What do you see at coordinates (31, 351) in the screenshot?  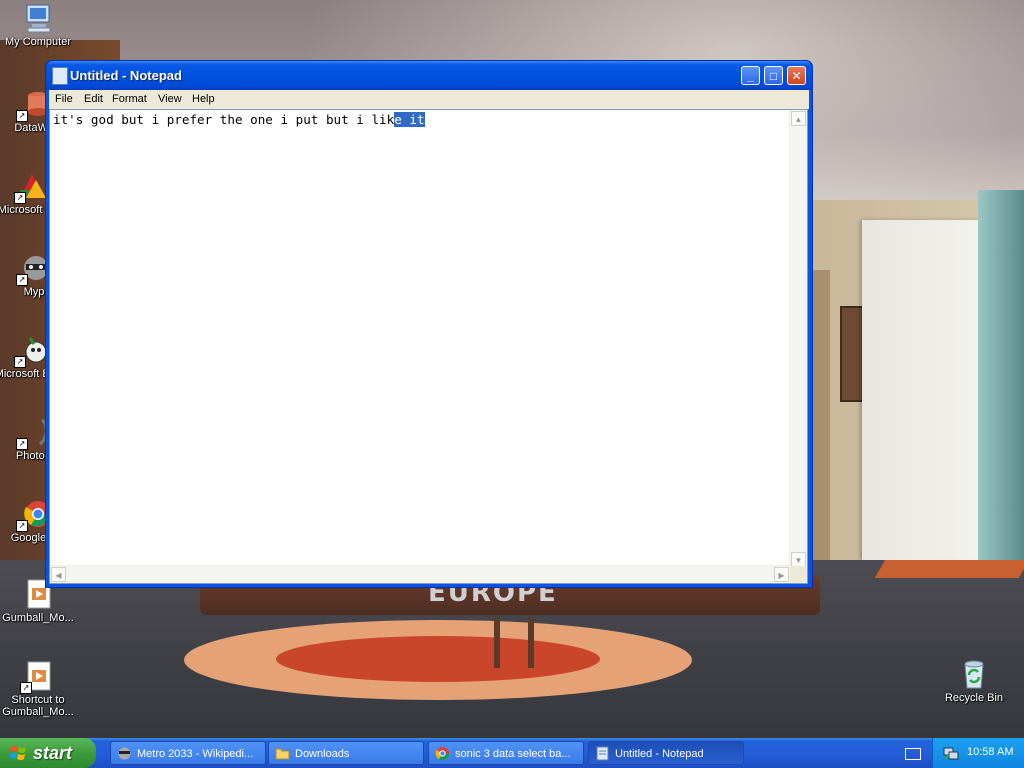 I see `visual-basic-icon: ↗` at bounding box center [31, 351].